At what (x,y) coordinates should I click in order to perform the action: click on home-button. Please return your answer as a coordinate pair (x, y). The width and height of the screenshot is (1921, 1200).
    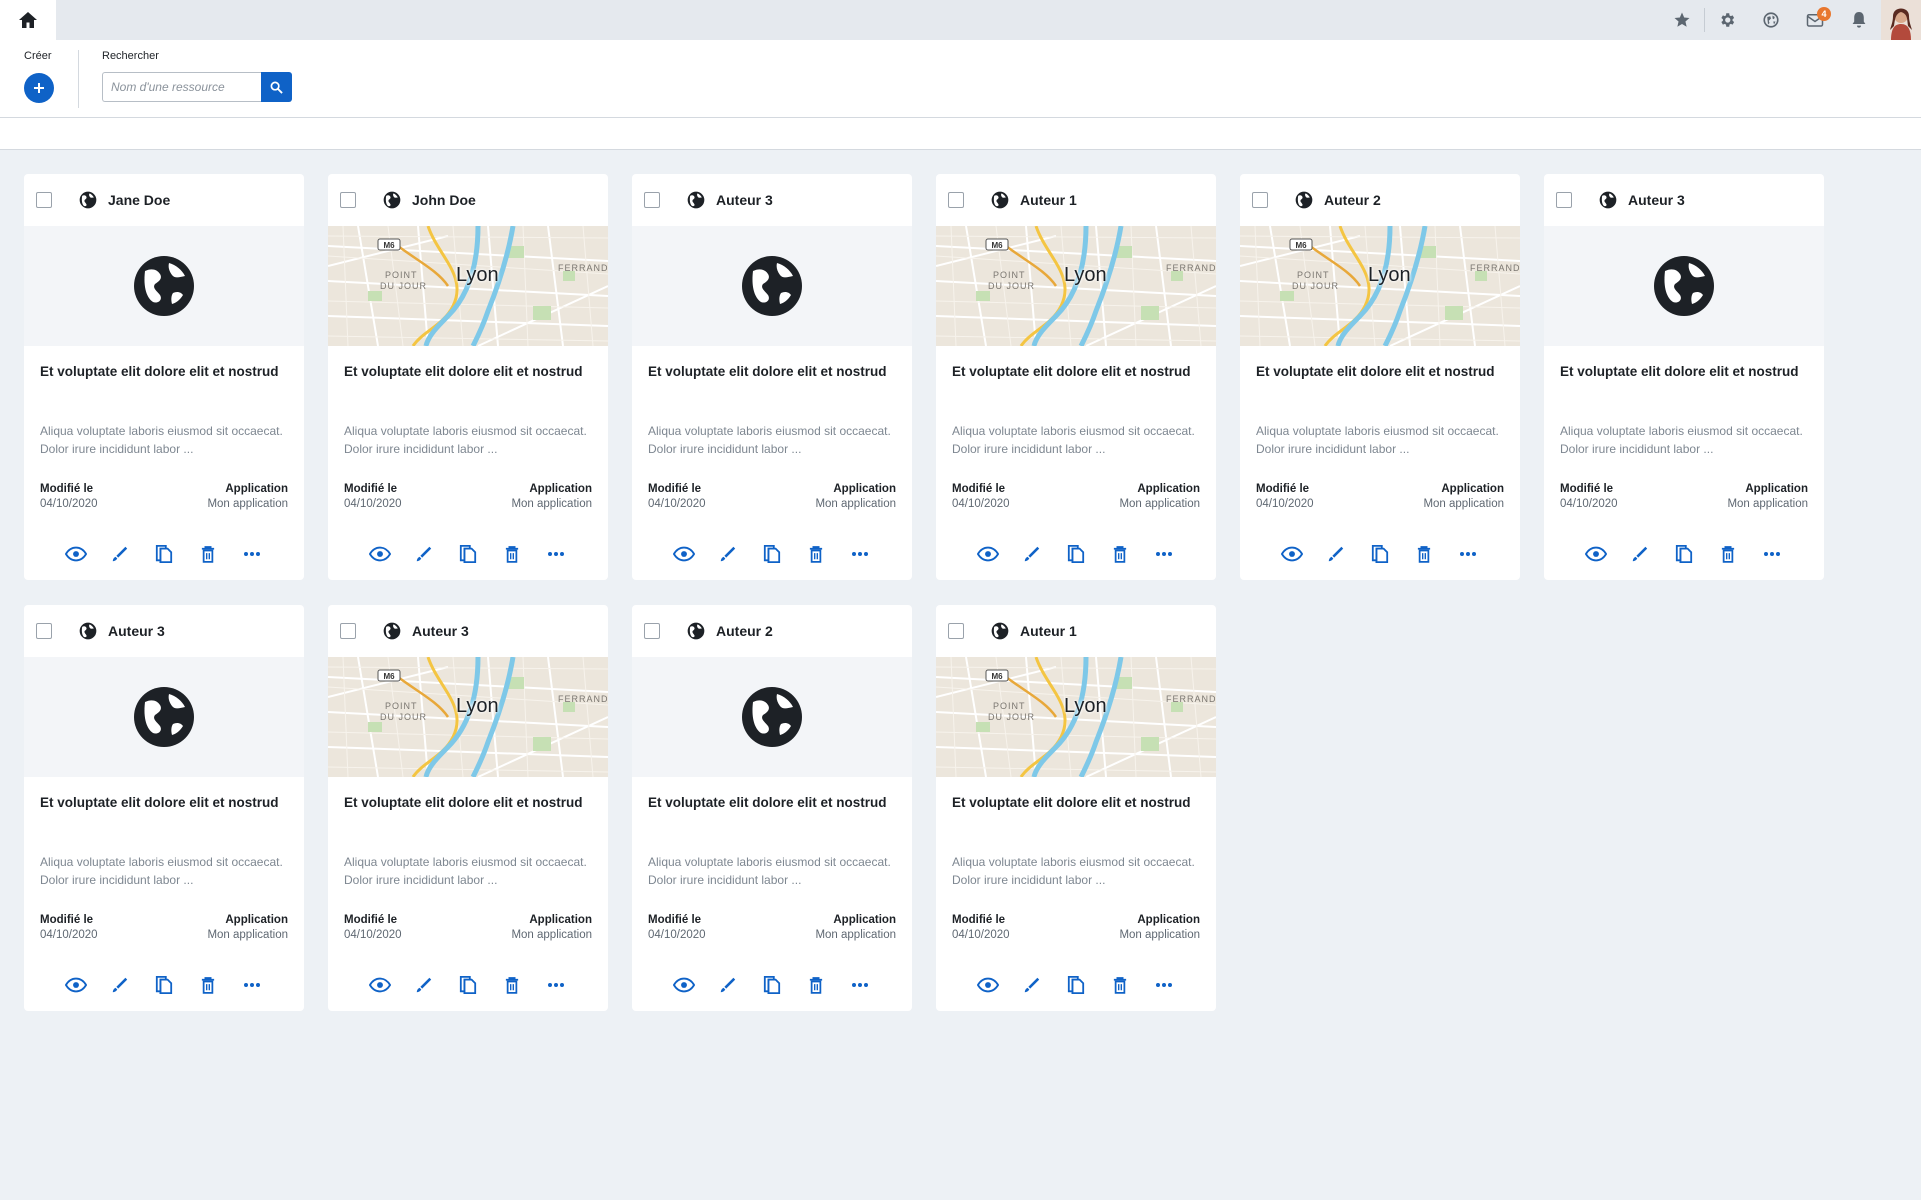
    Looking at the image, I should click on (28, 20).